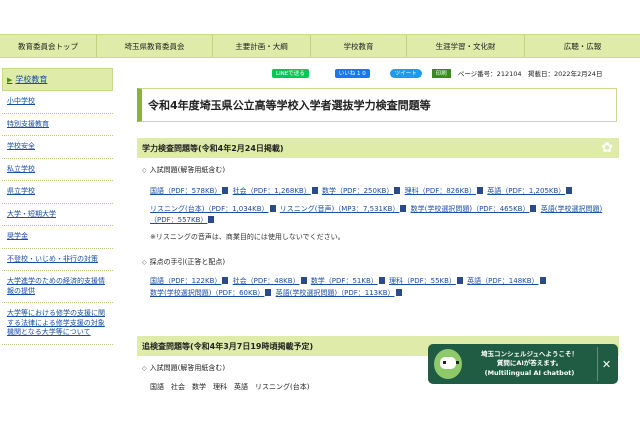  I want to click on tweet-button: ツイート, so click(405, 73).